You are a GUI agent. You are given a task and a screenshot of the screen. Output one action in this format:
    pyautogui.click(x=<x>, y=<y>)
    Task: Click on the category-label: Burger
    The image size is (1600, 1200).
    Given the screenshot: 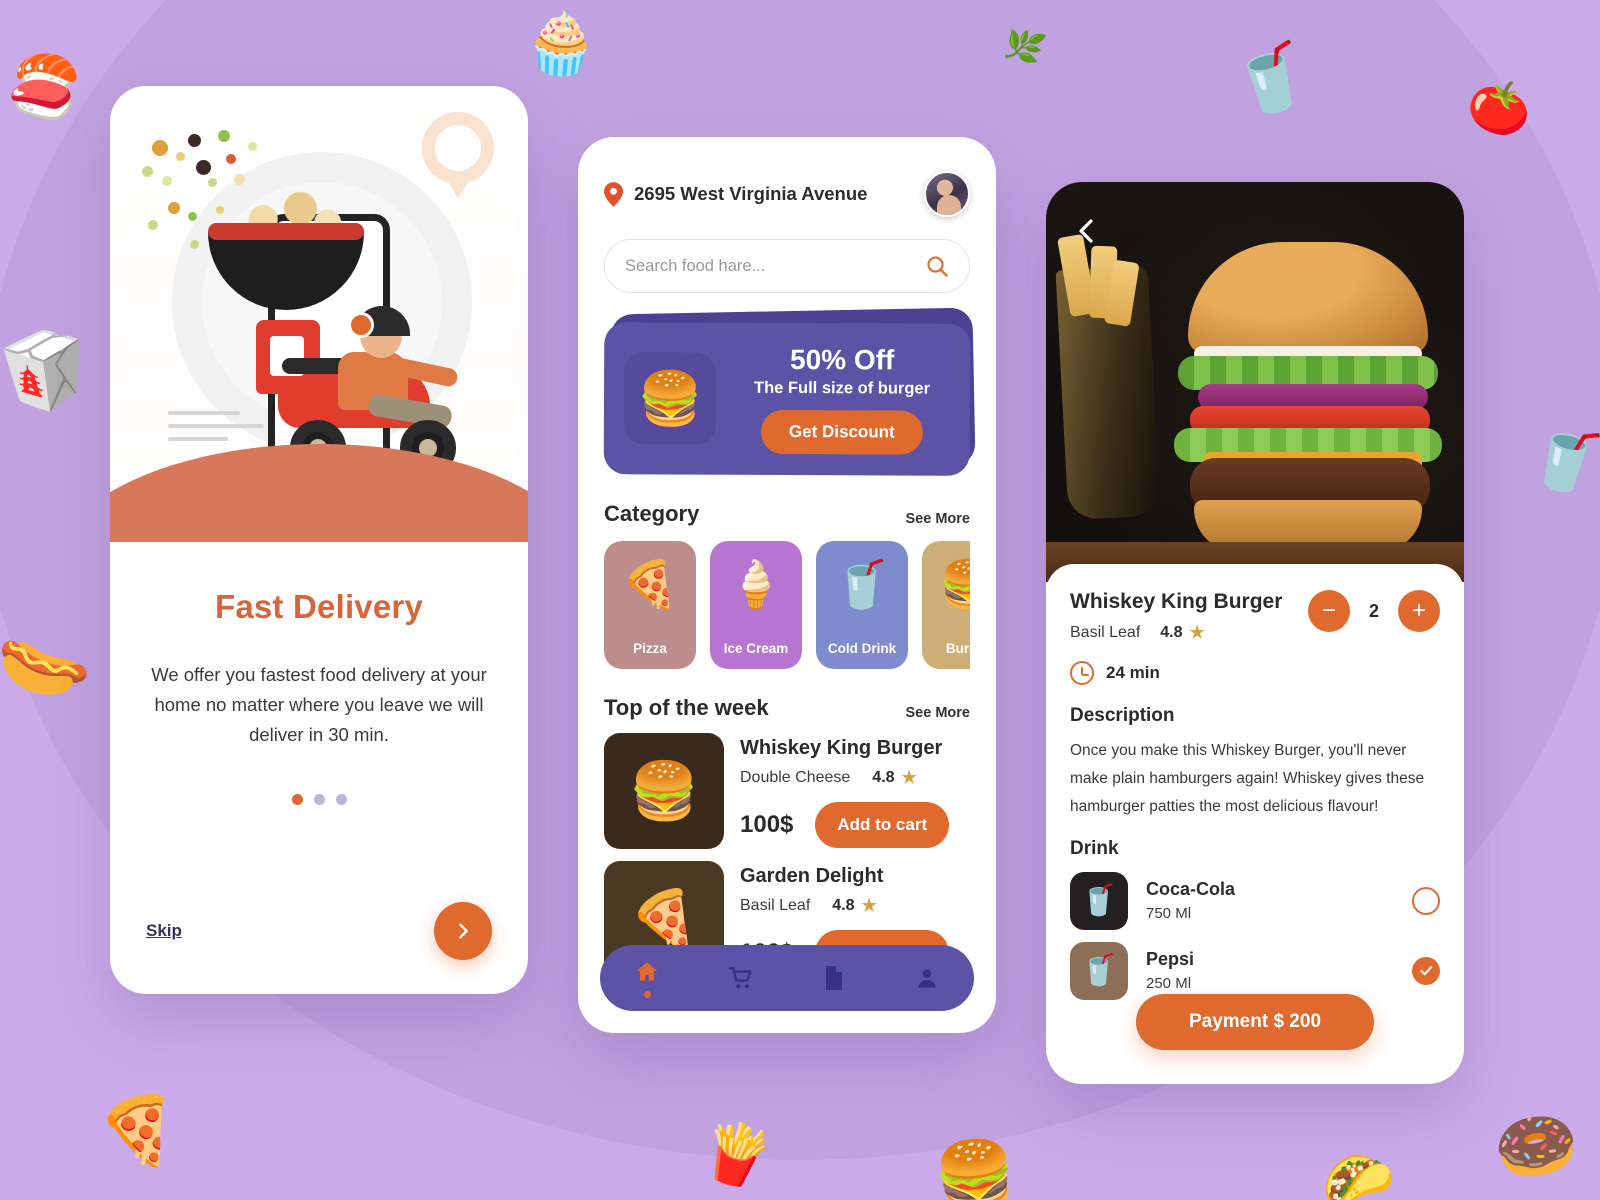 What is the action you would take?
    pyautogui.click(x=957, y=648)
    